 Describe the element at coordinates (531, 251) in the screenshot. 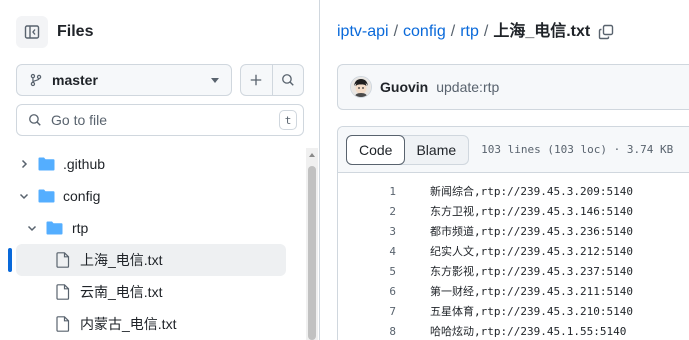

I see `line-content: 纪实人文,rtp://239.45.3.212:5140` at that location.